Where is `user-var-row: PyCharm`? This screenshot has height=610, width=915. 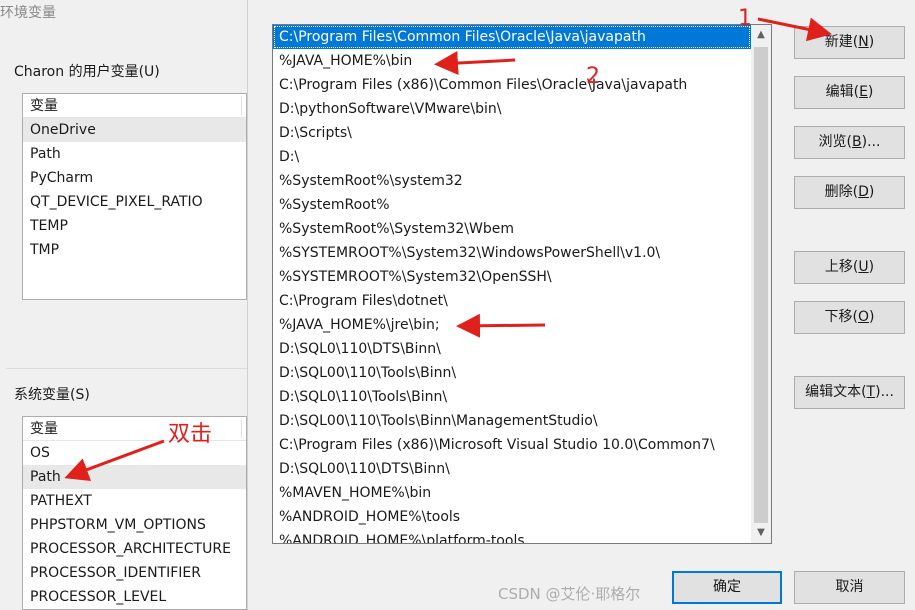
user-var-row: PyCharm is located at coordinates (134, 178).